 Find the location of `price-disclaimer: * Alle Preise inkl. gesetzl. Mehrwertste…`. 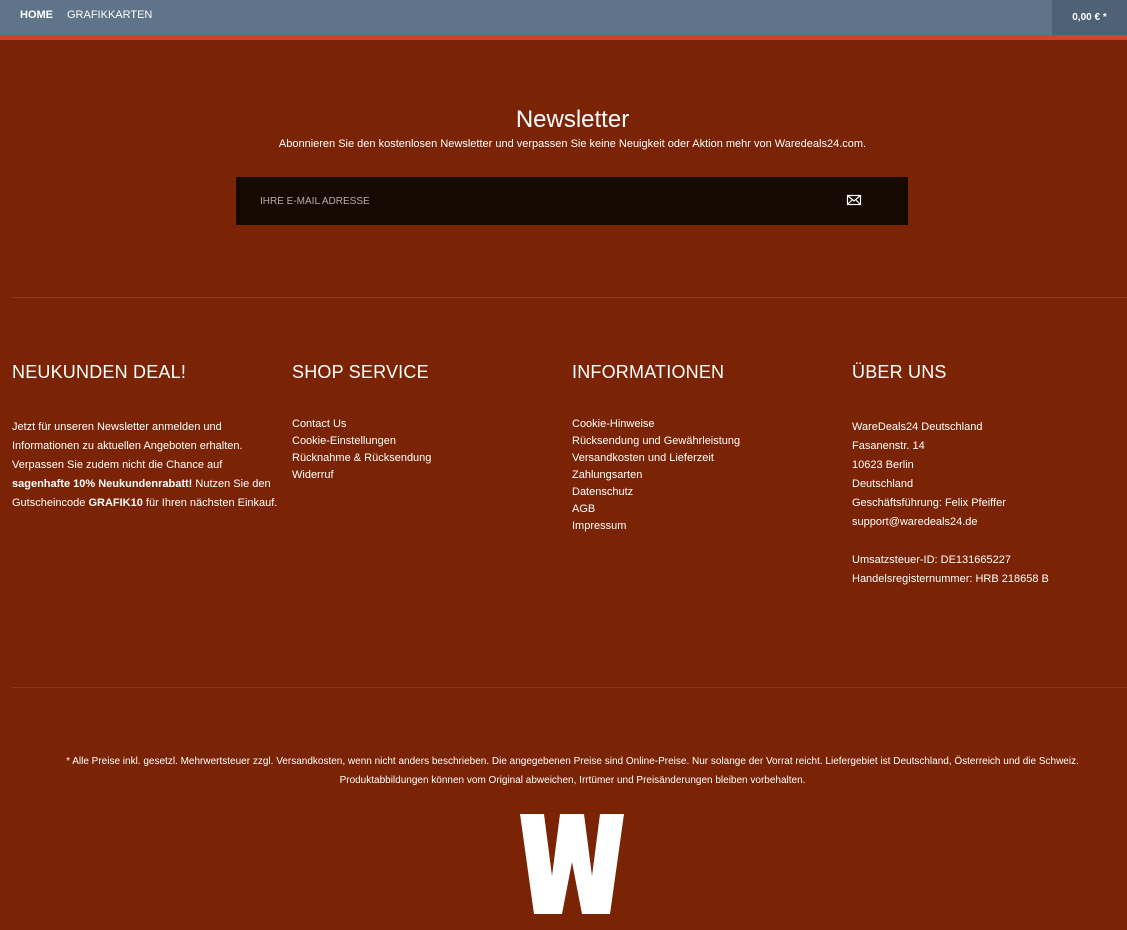

price-disclaimer: * Alle Preise inkl. gesetzl. Mehrwertste… is located at coordinates (563, 771).